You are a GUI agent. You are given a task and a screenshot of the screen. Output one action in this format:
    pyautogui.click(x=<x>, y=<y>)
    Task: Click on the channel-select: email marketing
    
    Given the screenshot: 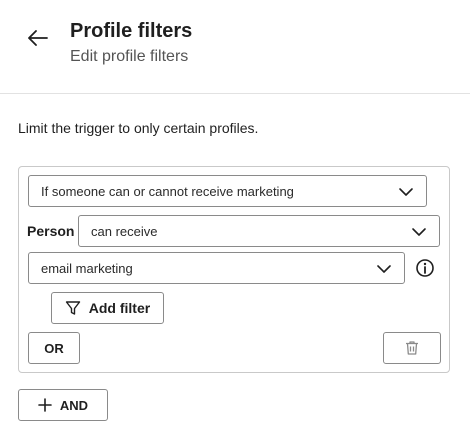 What is the action you would take?
    pyautogui.click(x=216, y=268)
    